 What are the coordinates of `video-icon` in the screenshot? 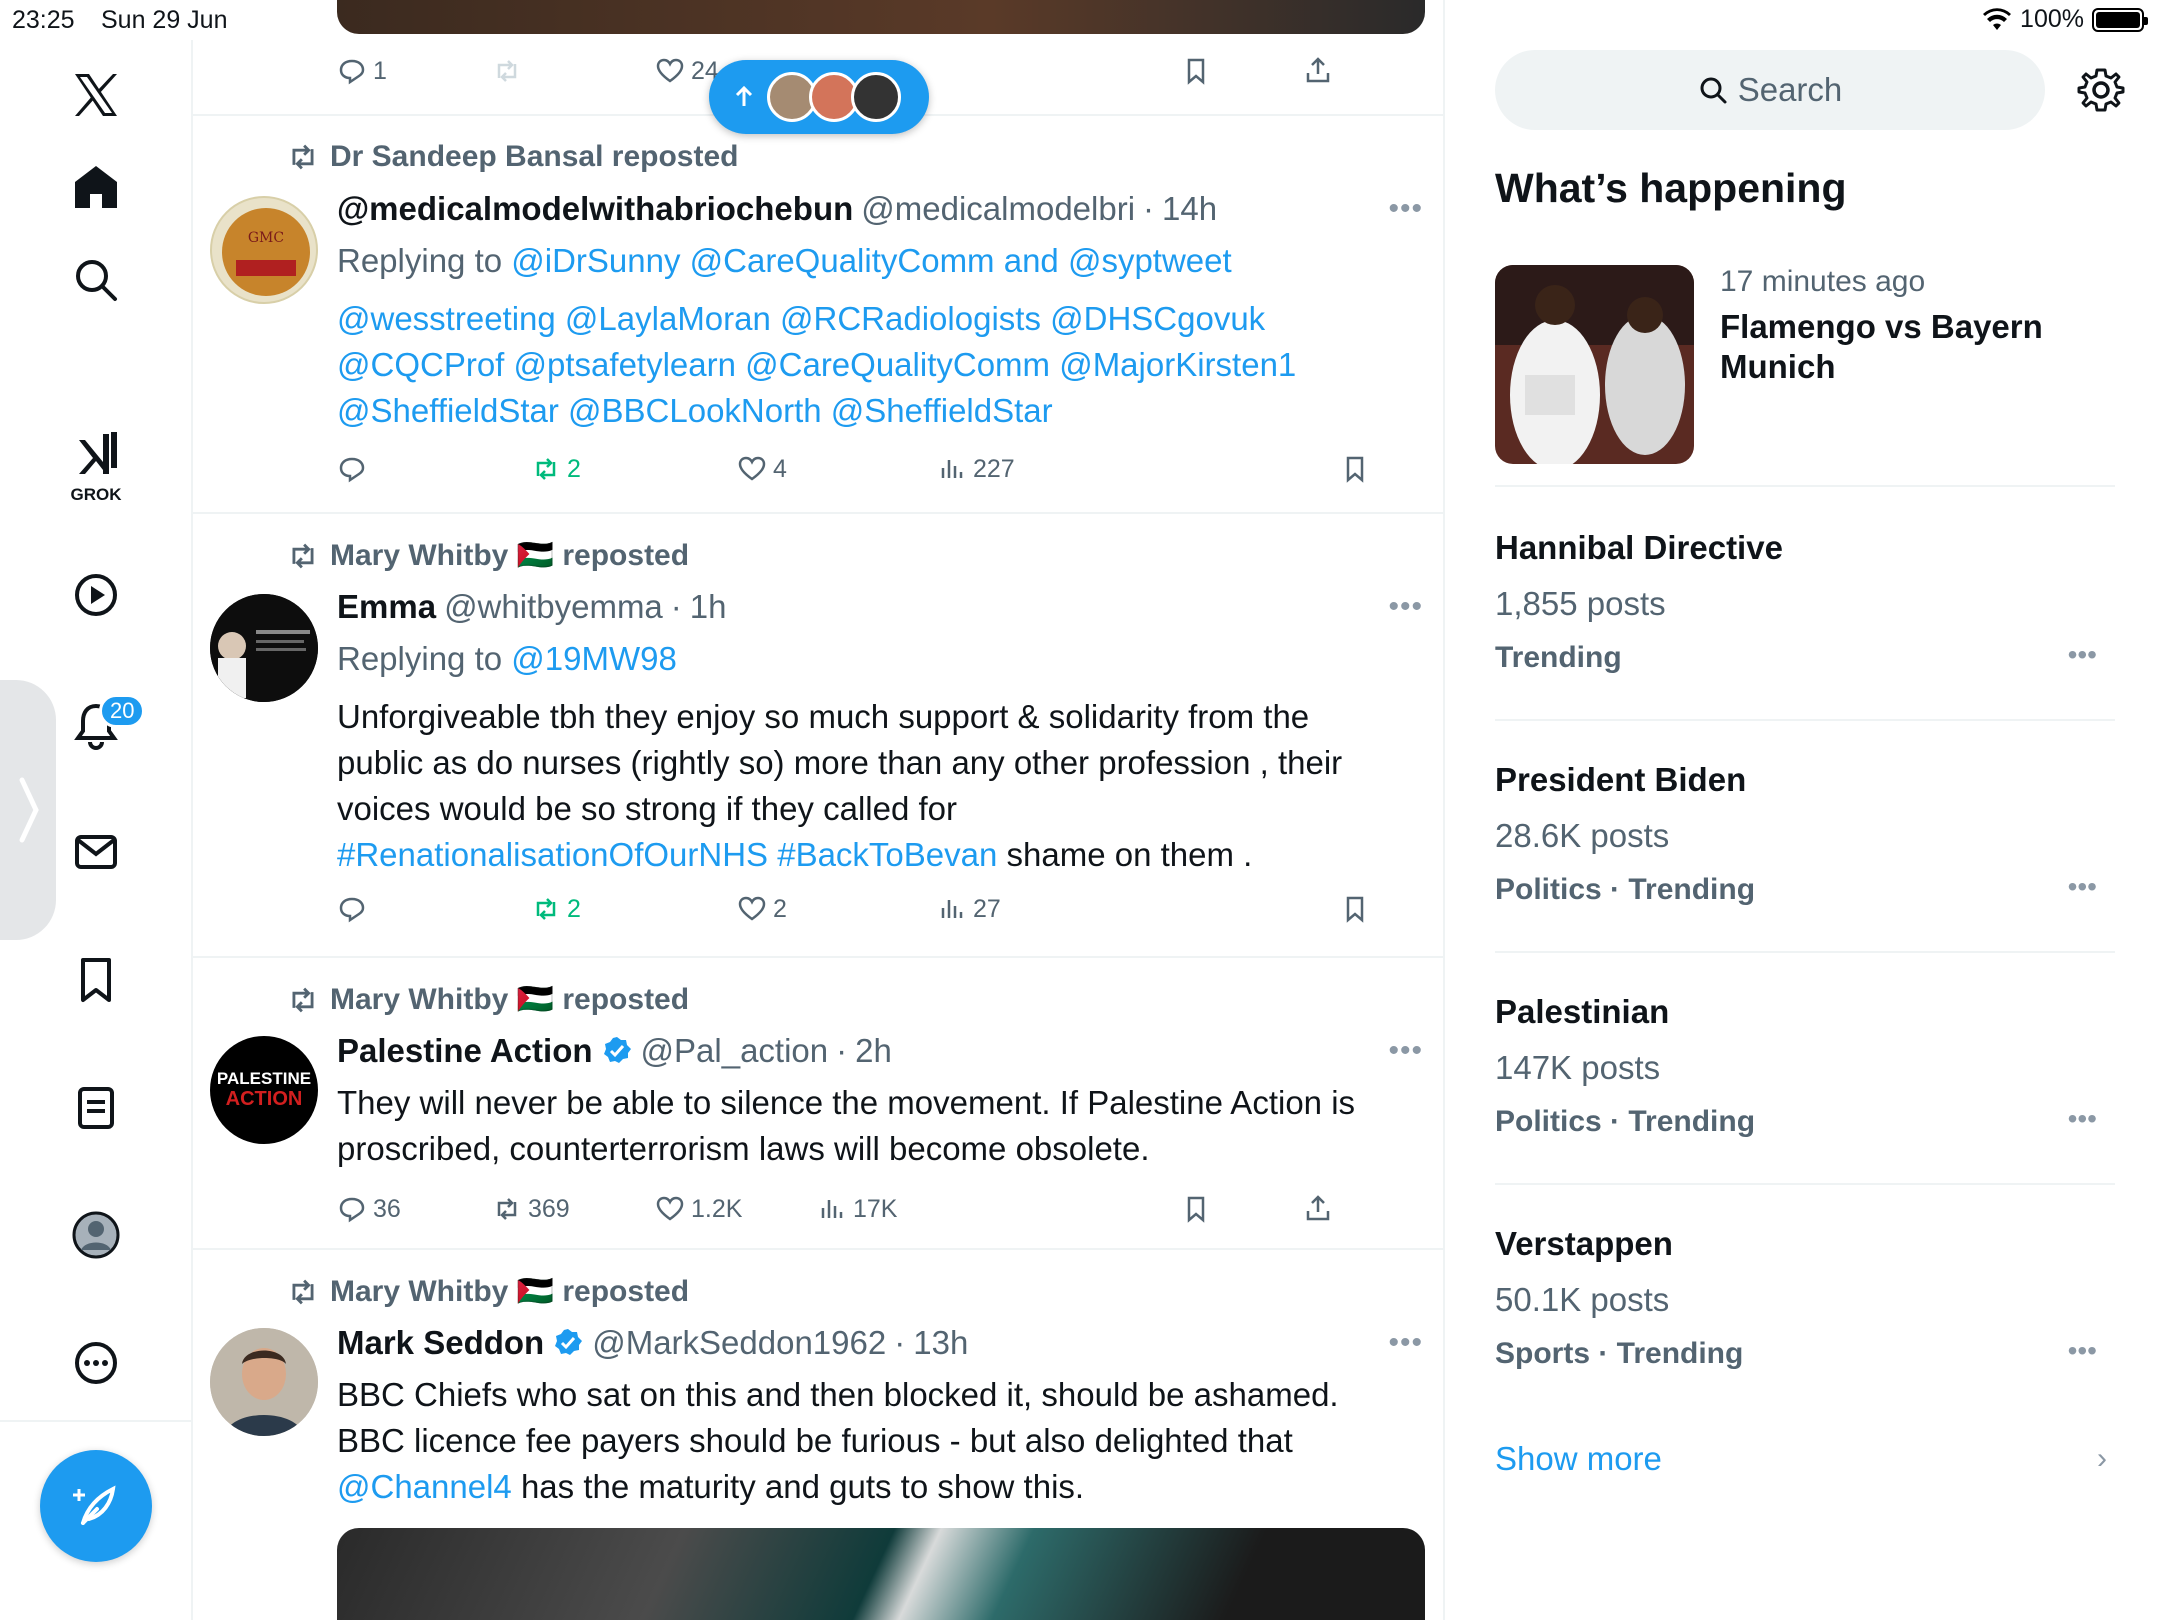 It's located at (96, 595).